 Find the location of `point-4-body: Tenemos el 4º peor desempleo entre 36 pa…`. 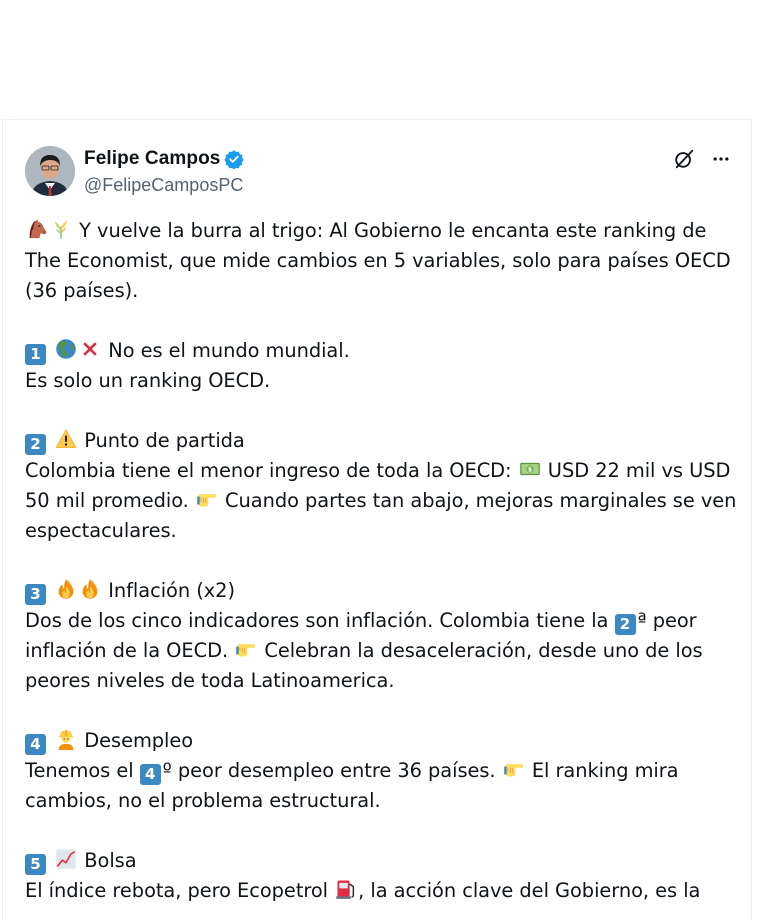

point-4-body: Tenemos el 4º peor desempleo entre 36 pa… is located at coordinates (381, 786).